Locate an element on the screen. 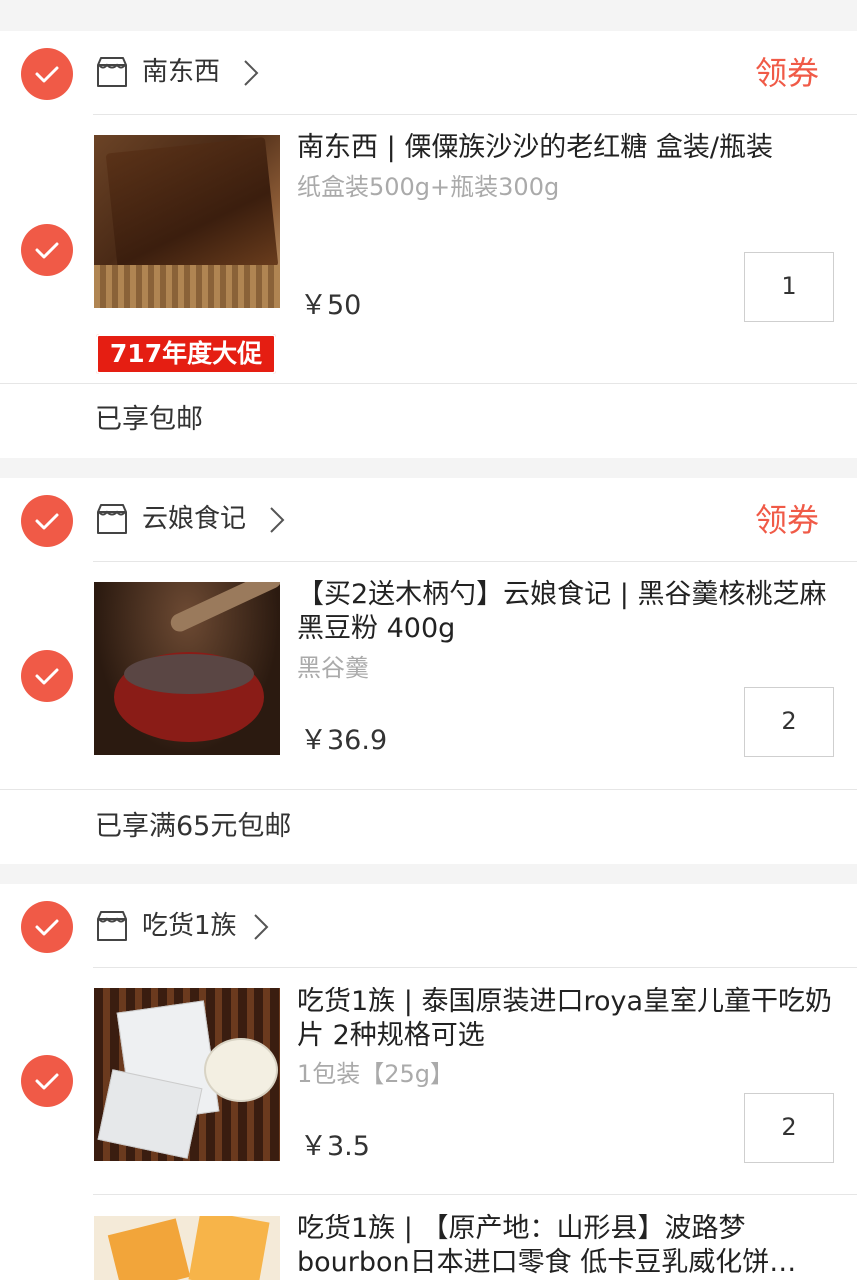  product-variant: 黑谷羹 is located at coordinates (333, 668).